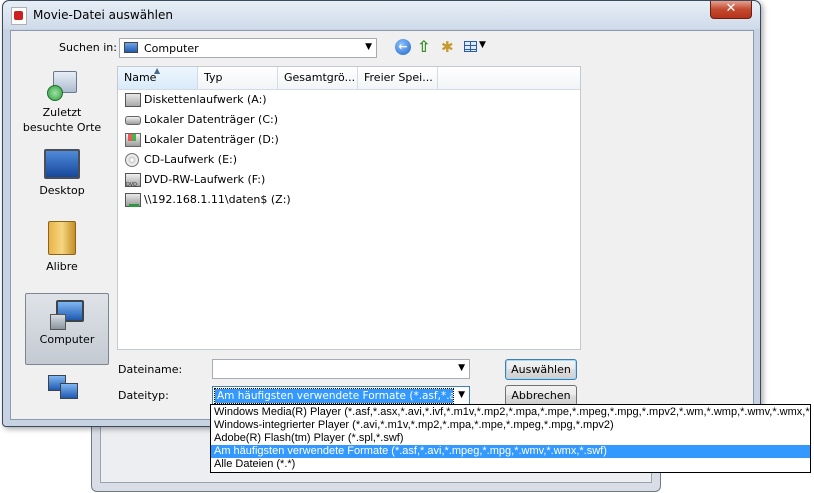  What do you see at coordinates (191, 159) in the screenshot?
I see `list-item-name: CD-Laufwerk (E:)` at bounding box center [191, 159].